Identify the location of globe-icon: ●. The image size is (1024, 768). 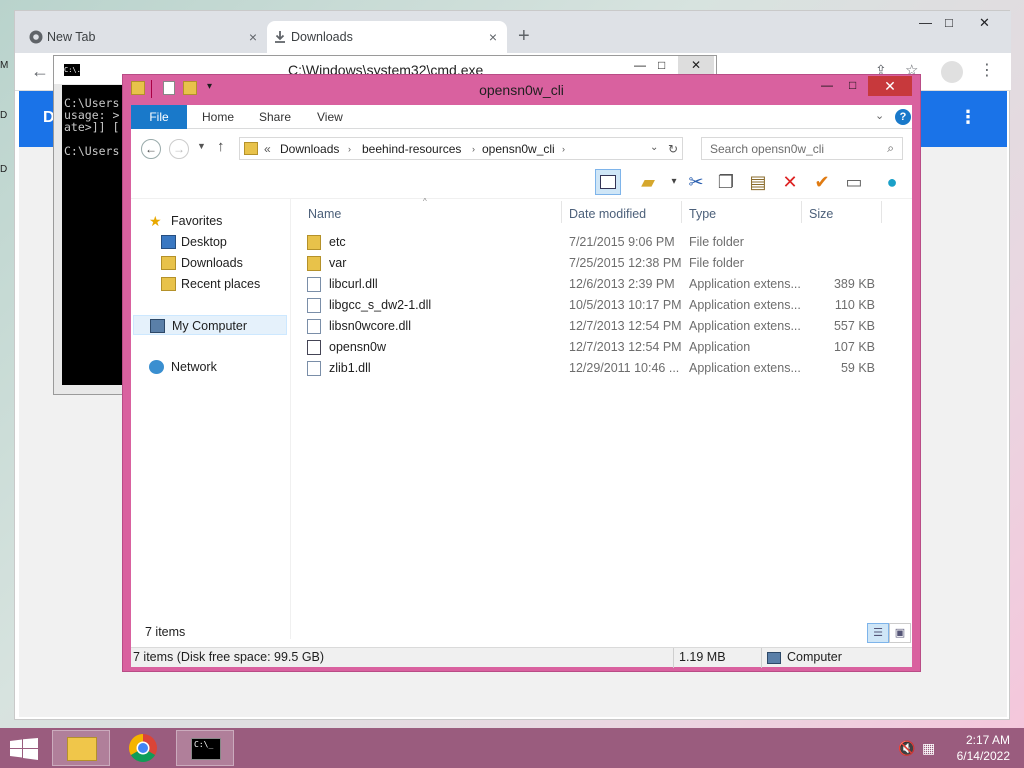
(892, 182).